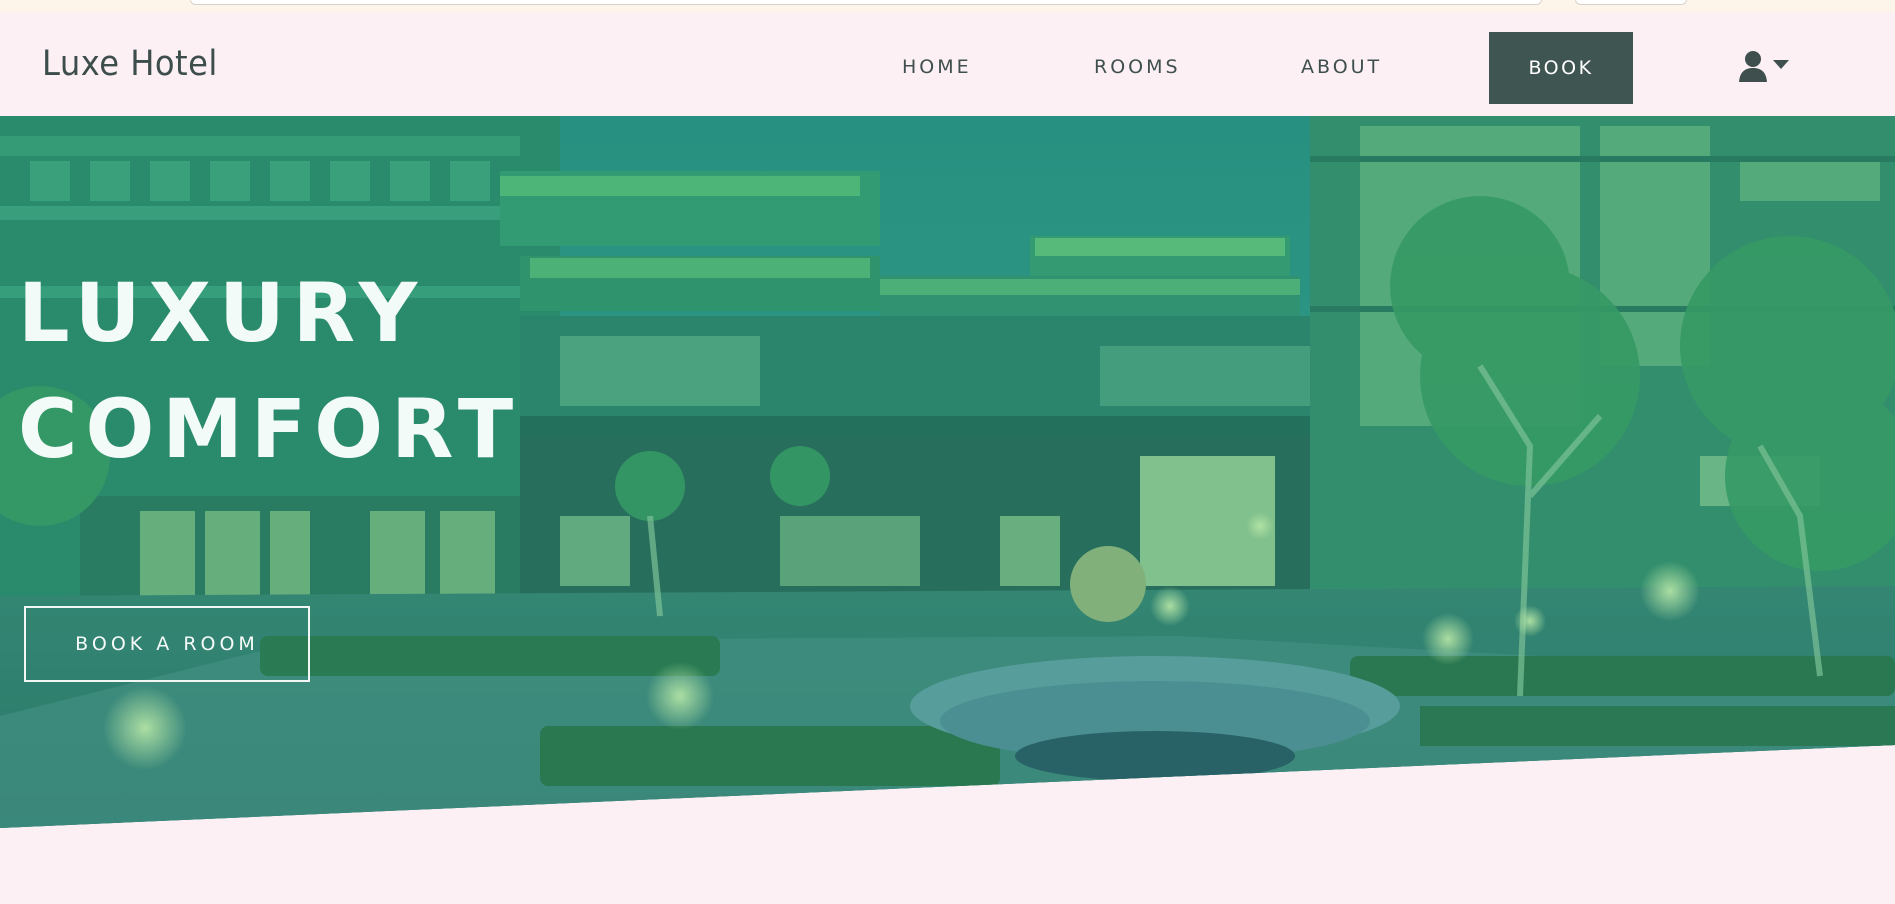 The image size is (1895, 904). What do you see at coordinates (866, 2) in the screenshot?
I see `address-bar-edge` at bounding box center [866, 2].